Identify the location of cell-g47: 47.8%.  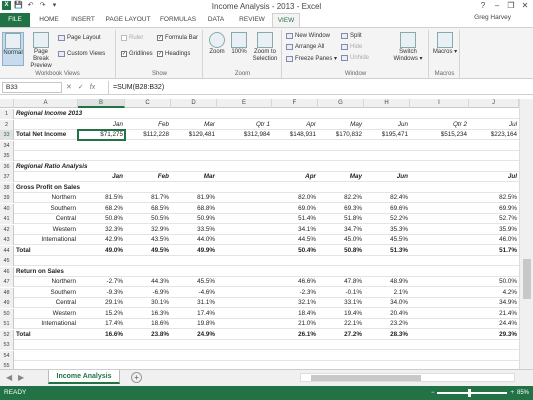
(341, 282).